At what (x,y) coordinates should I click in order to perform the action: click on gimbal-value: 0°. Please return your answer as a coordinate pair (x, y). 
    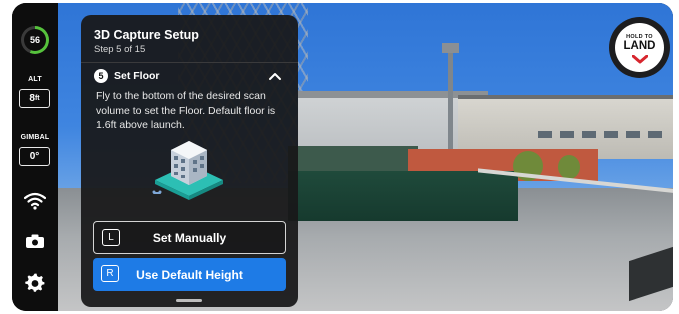
    Looking at the image, I should click on (34, 156).